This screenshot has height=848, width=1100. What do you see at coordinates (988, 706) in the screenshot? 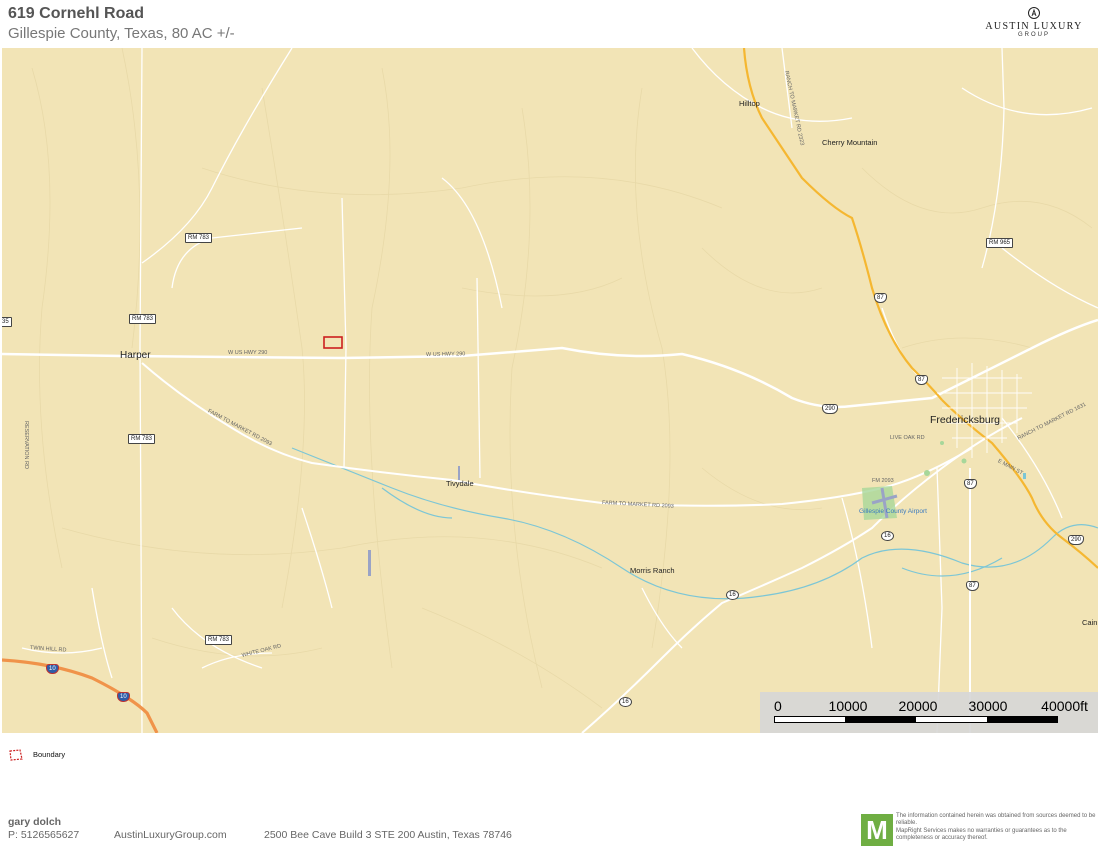
I see `scale-tick: 30000` at bounding box center [988, 706].